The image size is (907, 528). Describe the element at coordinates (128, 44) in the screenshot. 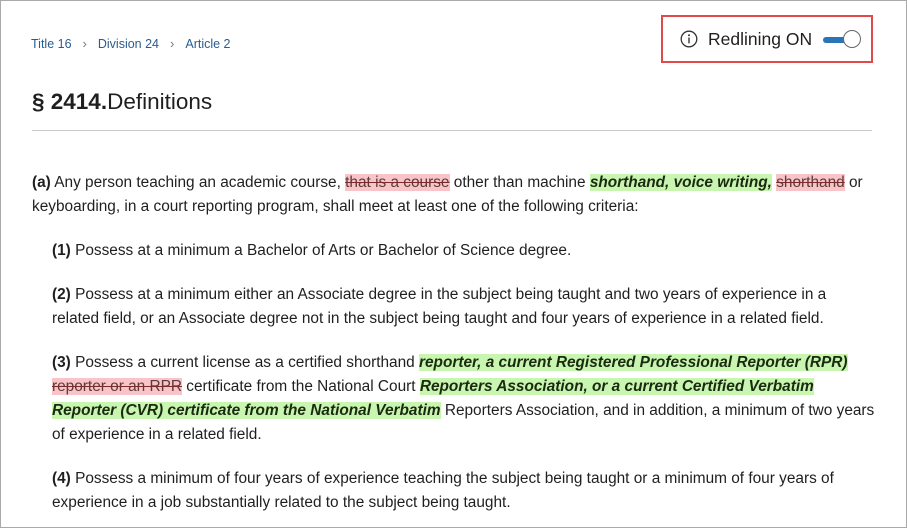

I see `breadcrumb-division-24: Division 24` at that location.